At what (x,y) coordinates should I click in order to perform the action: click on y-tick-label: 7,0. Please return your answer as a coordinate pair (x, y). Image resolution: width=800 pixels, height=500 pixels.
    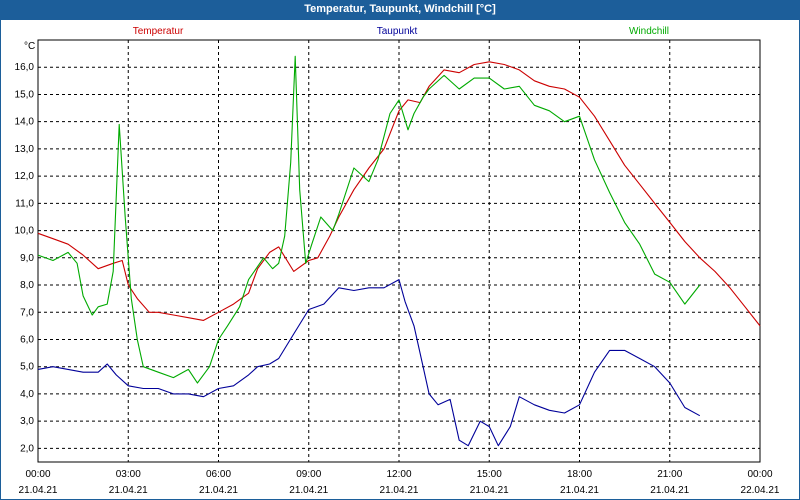
    Looking at the image, I should click on (27, 312).